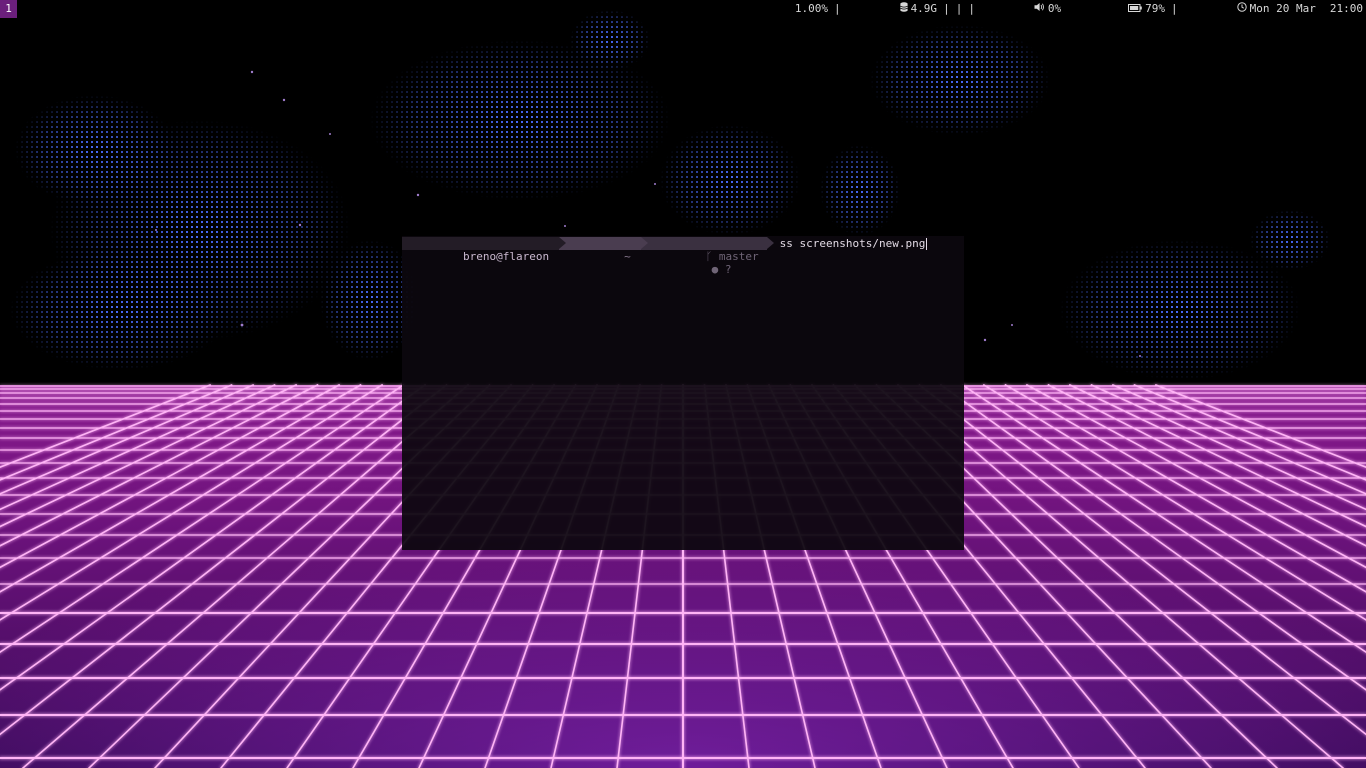 Image resolution: width=1366 pixels, height=768 pixels. What do you see at coordinates (1155, 8) in the screenshot?
I see `battery-level: 79%` at bounding box center [1155, 8].